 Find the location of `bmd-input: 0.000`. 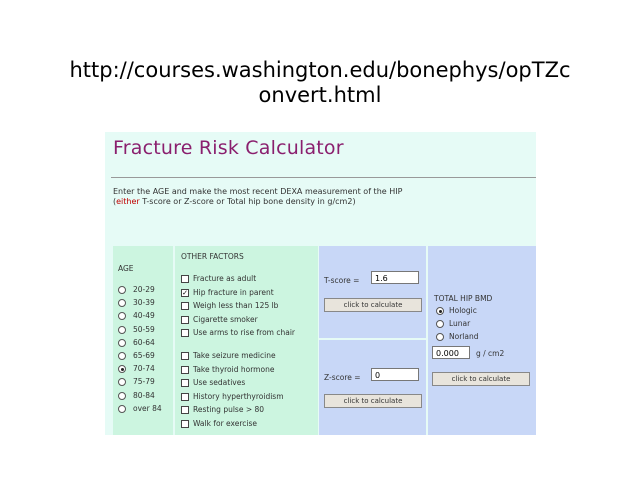

bmd-input: 0.000 is located at coordinates (451, 352).